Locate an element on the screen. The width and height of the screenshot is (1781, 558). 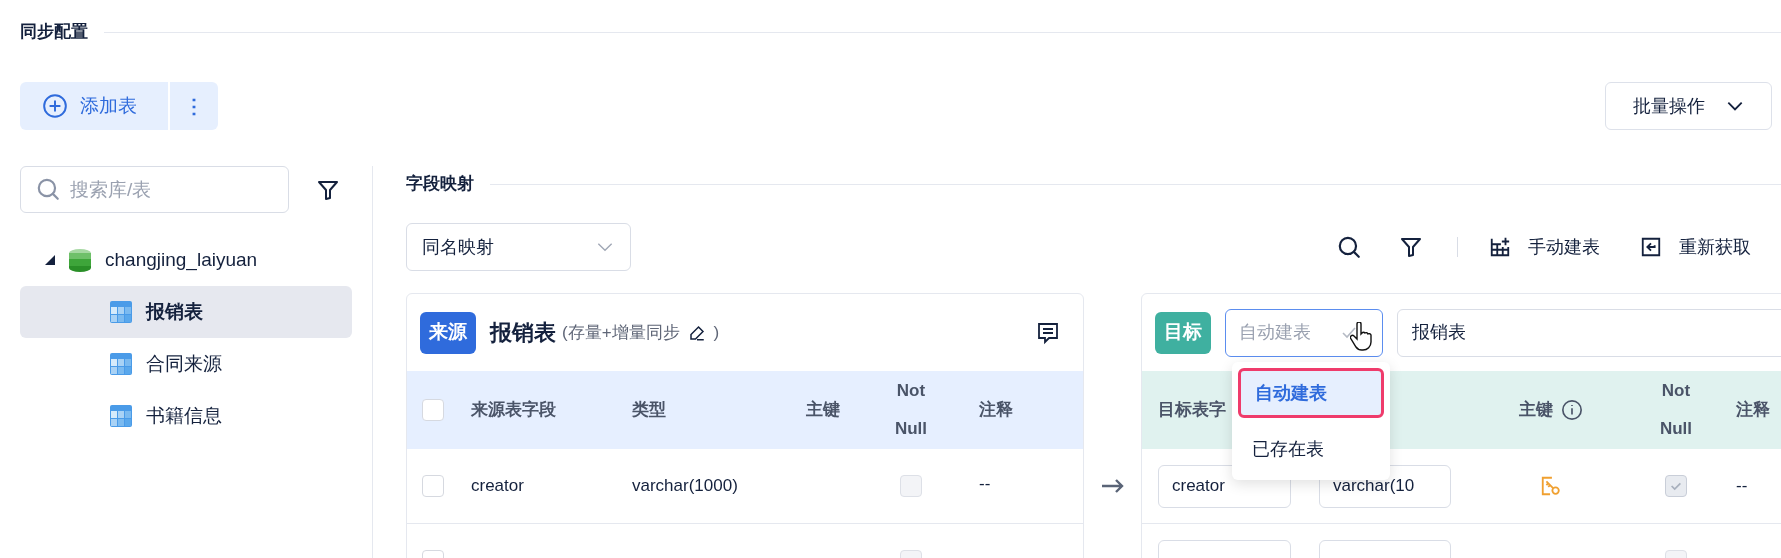
plus-circle-icon is located at coordinates (55, 106).